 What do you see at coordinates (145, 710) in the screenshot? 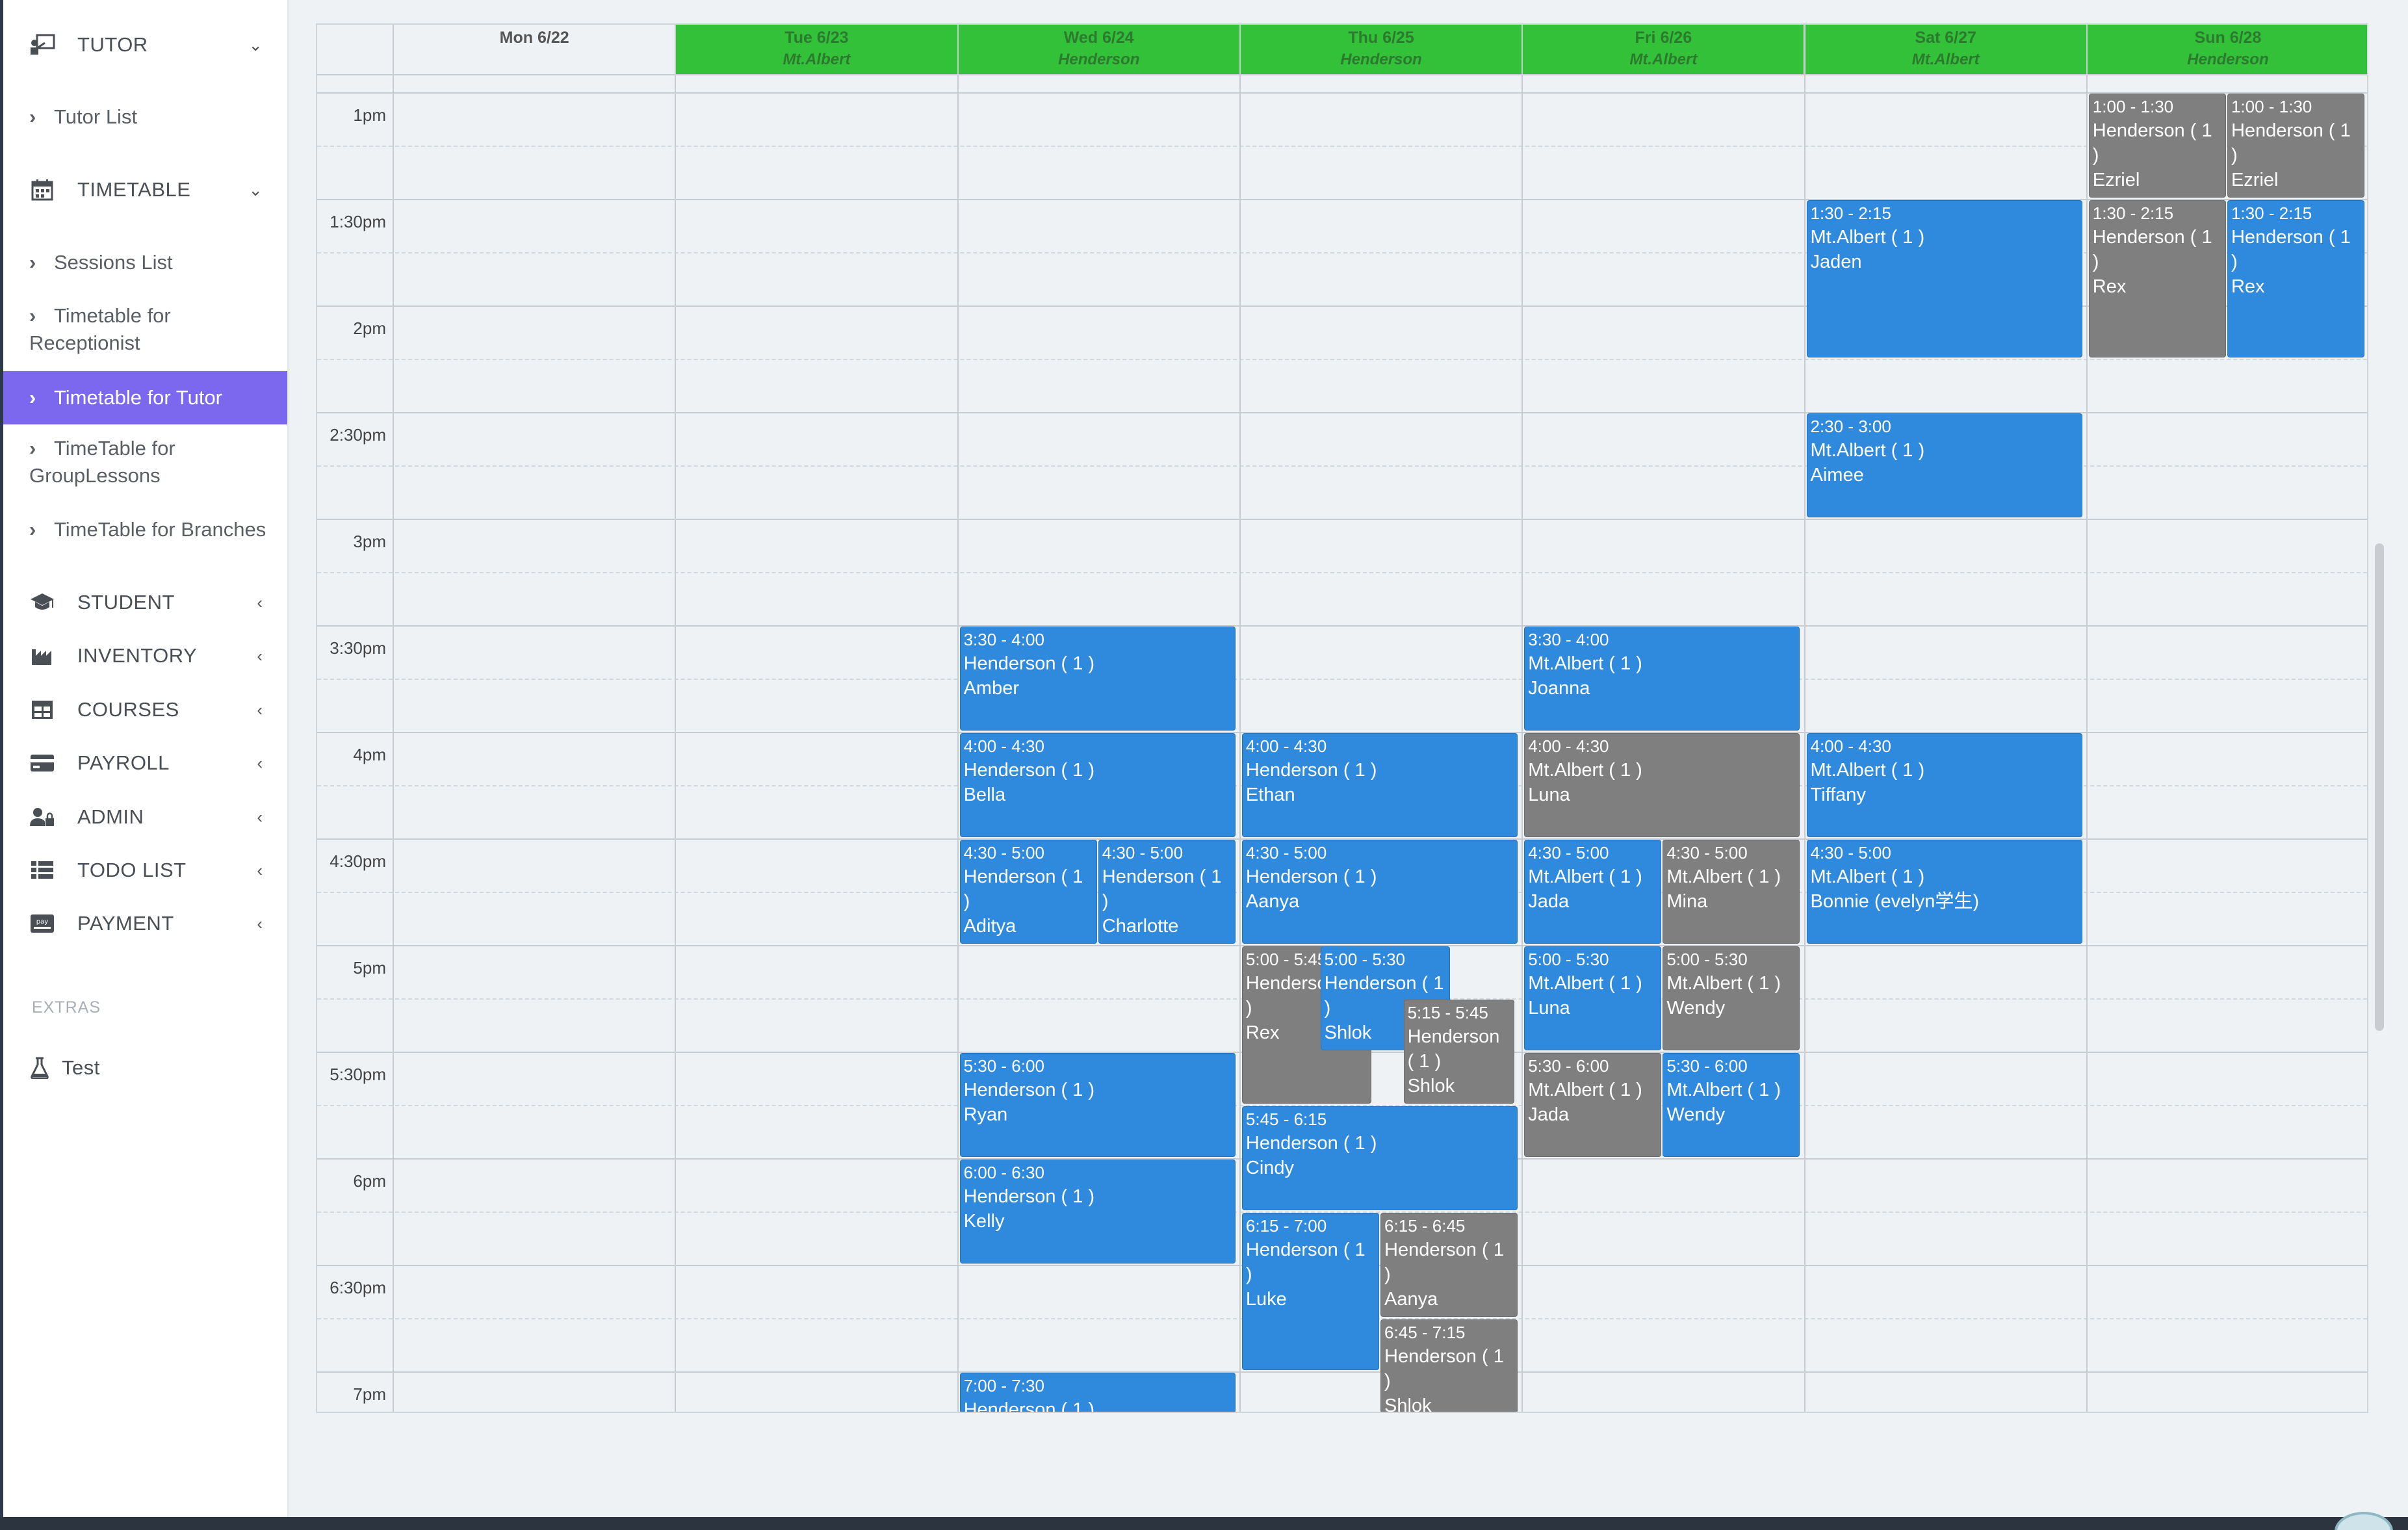
I see `nav-courses: COURSES ‹` at bounding box center [145, 710].